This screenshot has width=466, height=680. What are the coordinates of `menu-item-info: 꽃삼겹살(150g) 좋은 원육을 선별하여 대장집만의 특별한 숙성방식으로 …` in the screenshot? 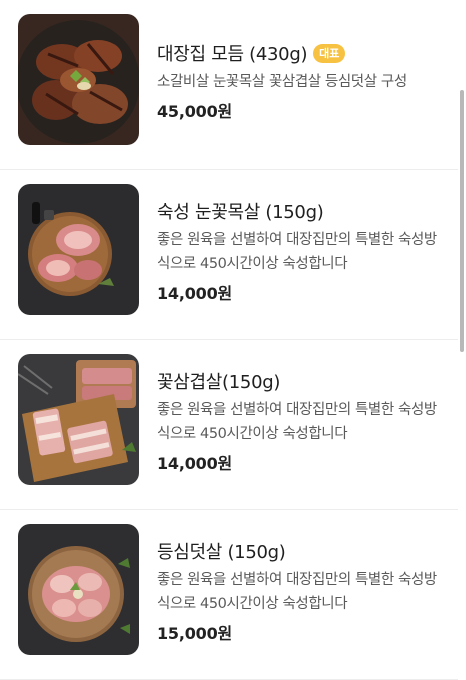 It's located at (307, 421).